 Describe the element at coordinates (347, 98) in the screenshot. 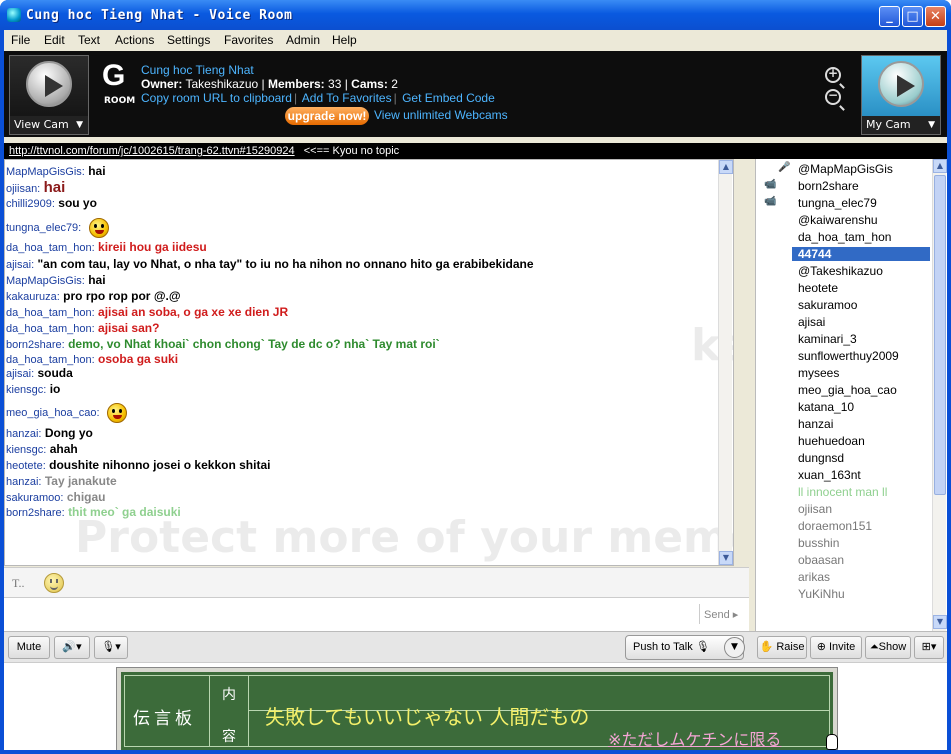

I see `add-favorites-link: Add To Favorites` at that location.